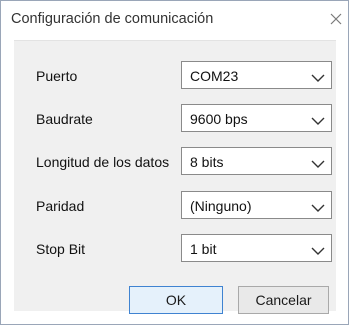 The image size is (349, 325). I want to click on data-length-select: 8 bits, so click(256, 161).